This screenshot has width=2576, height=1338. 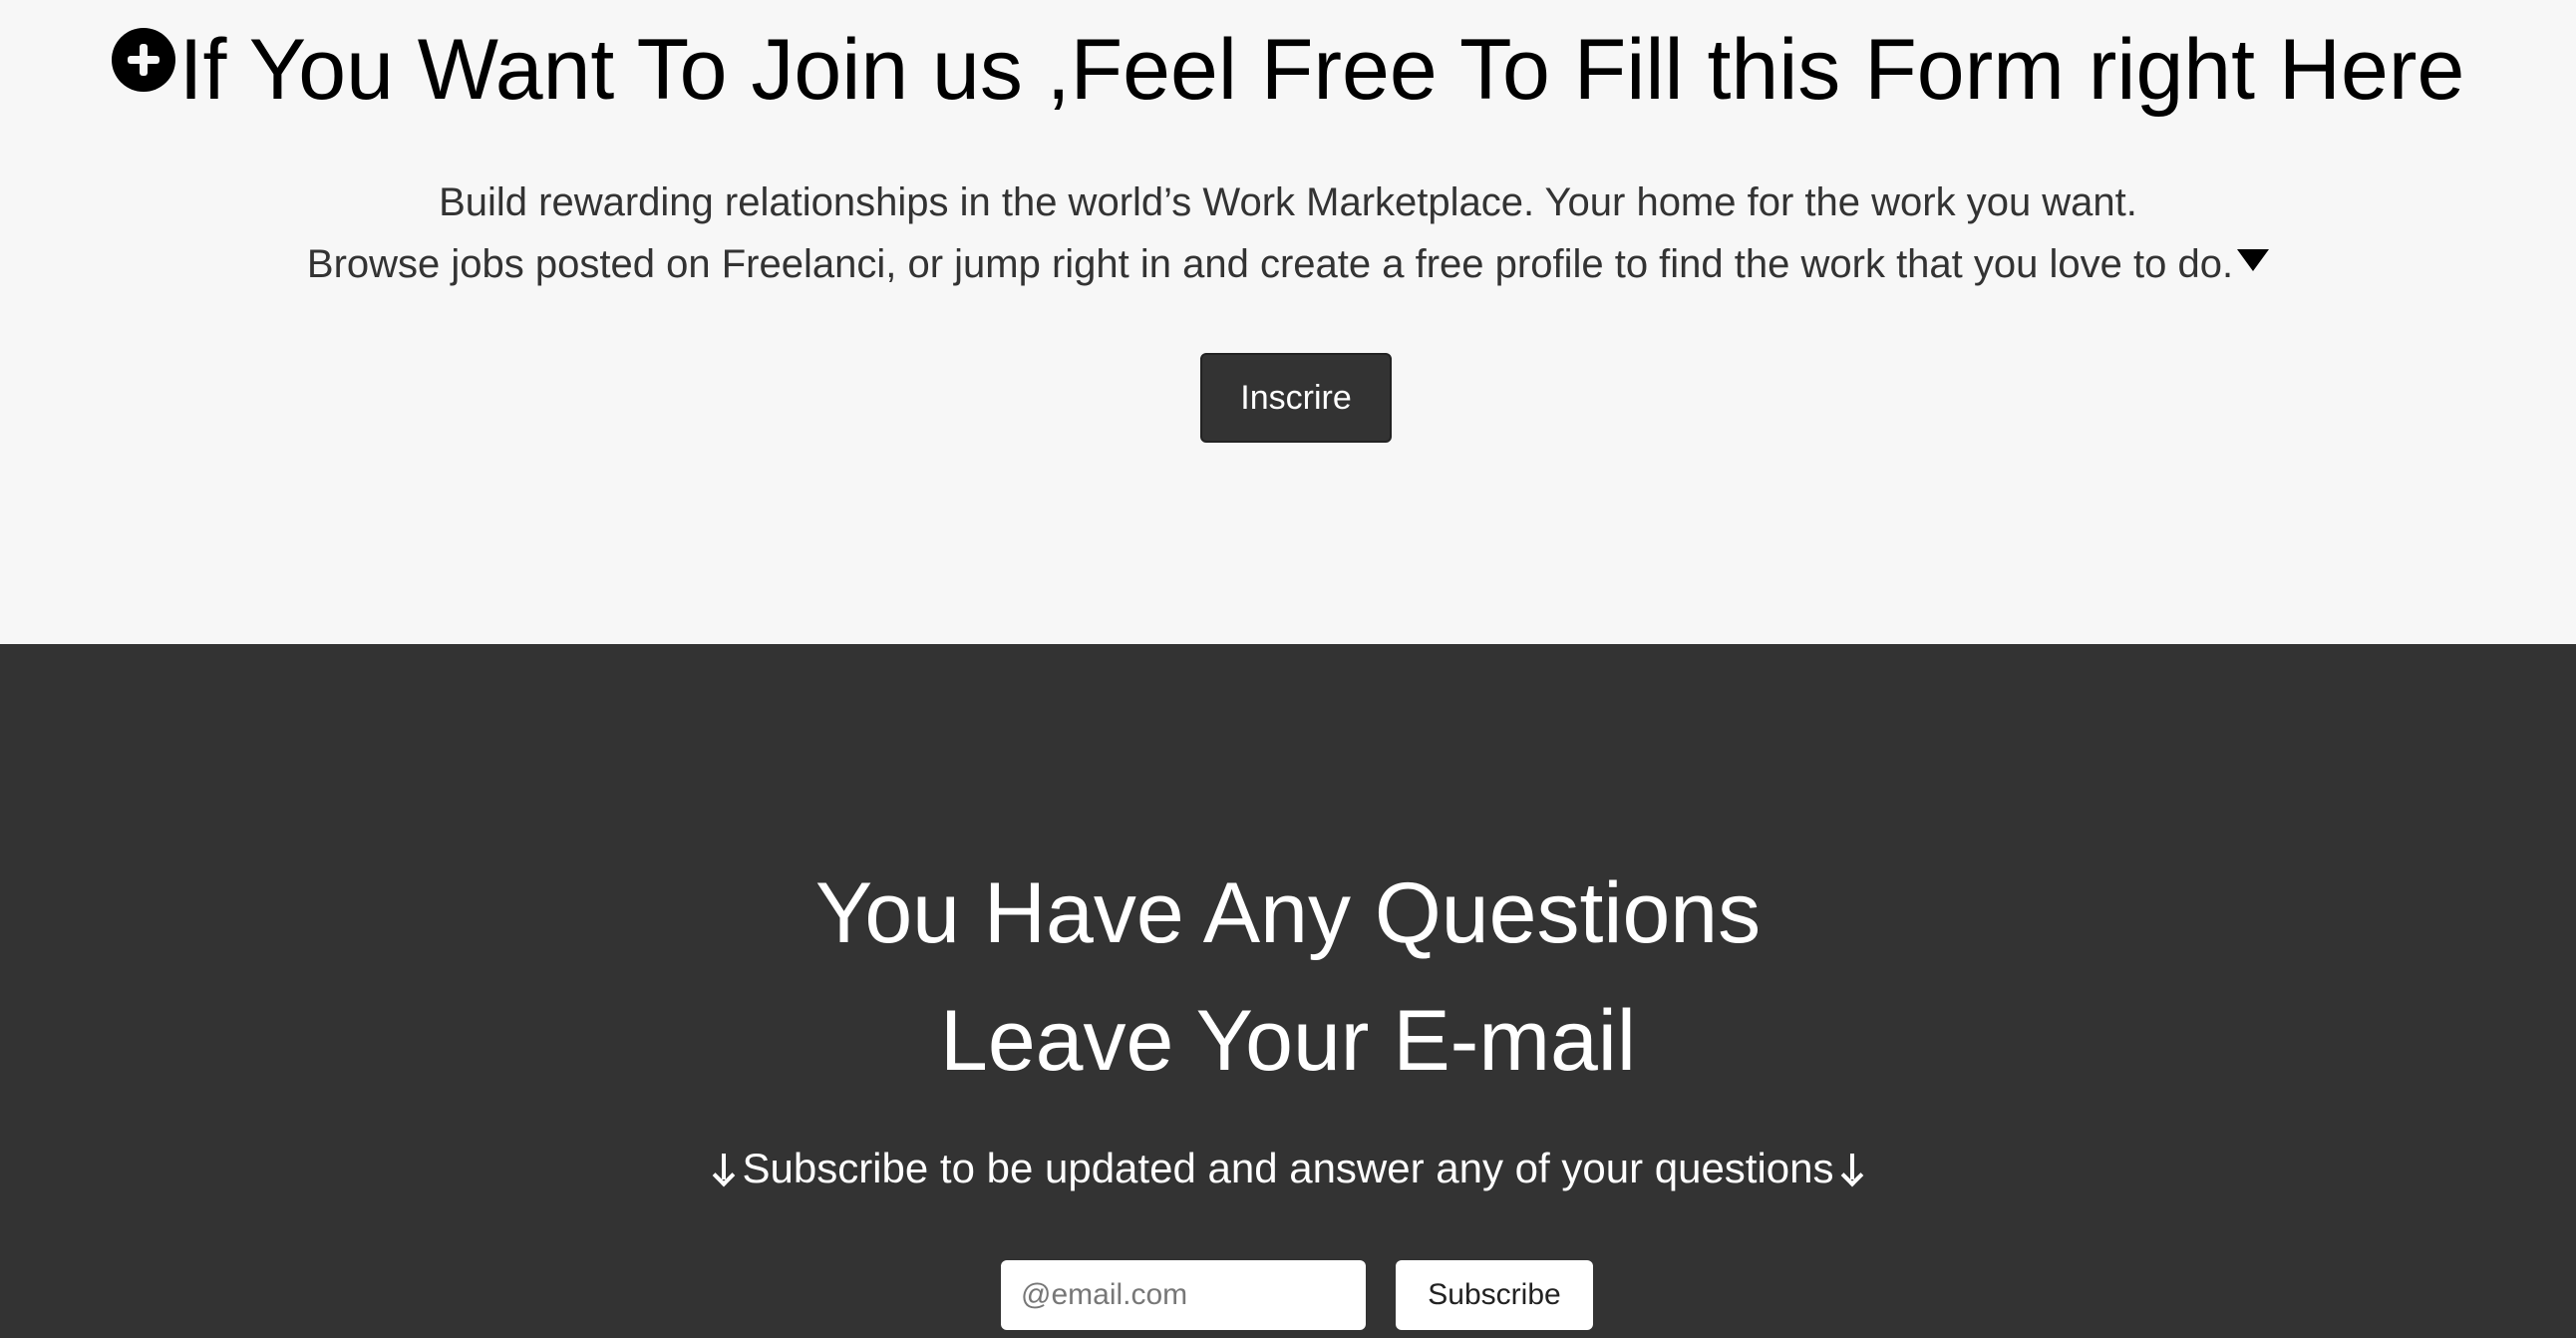 I want to click on contact-heading-line-1: You Have Any Questions, so click(x=1288, y=913).